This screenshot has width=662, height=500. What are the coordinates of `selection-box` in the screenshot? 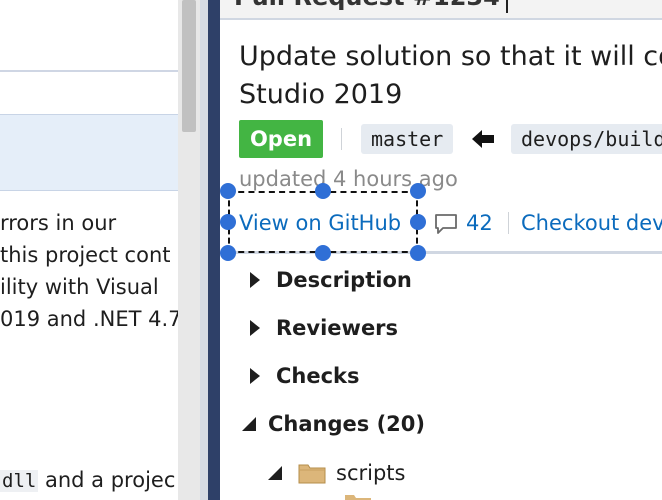 It's located at (323, 222).